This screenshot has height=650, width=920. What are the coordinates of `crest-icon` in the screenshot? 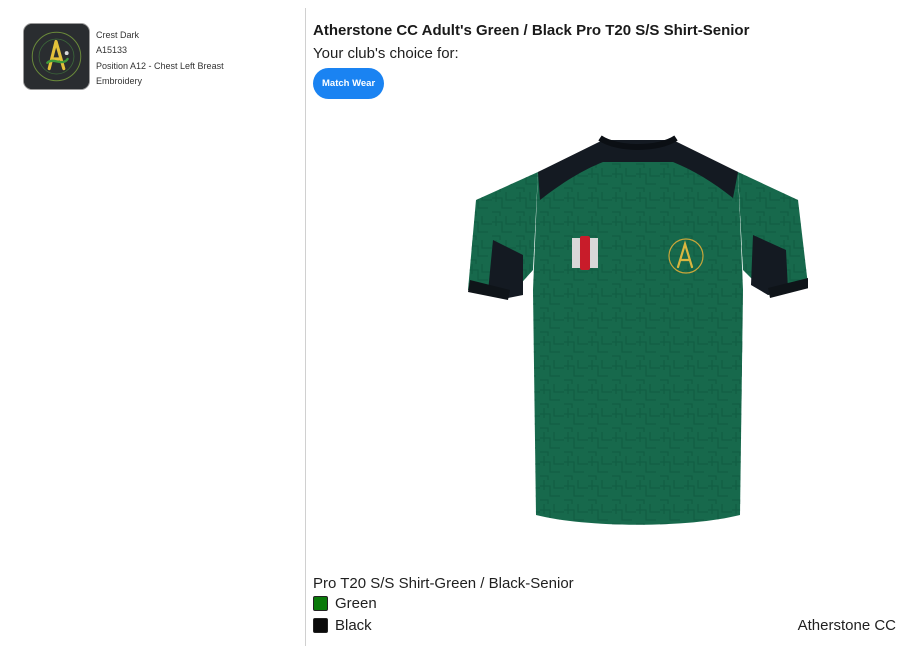 It's located at (56, 56).